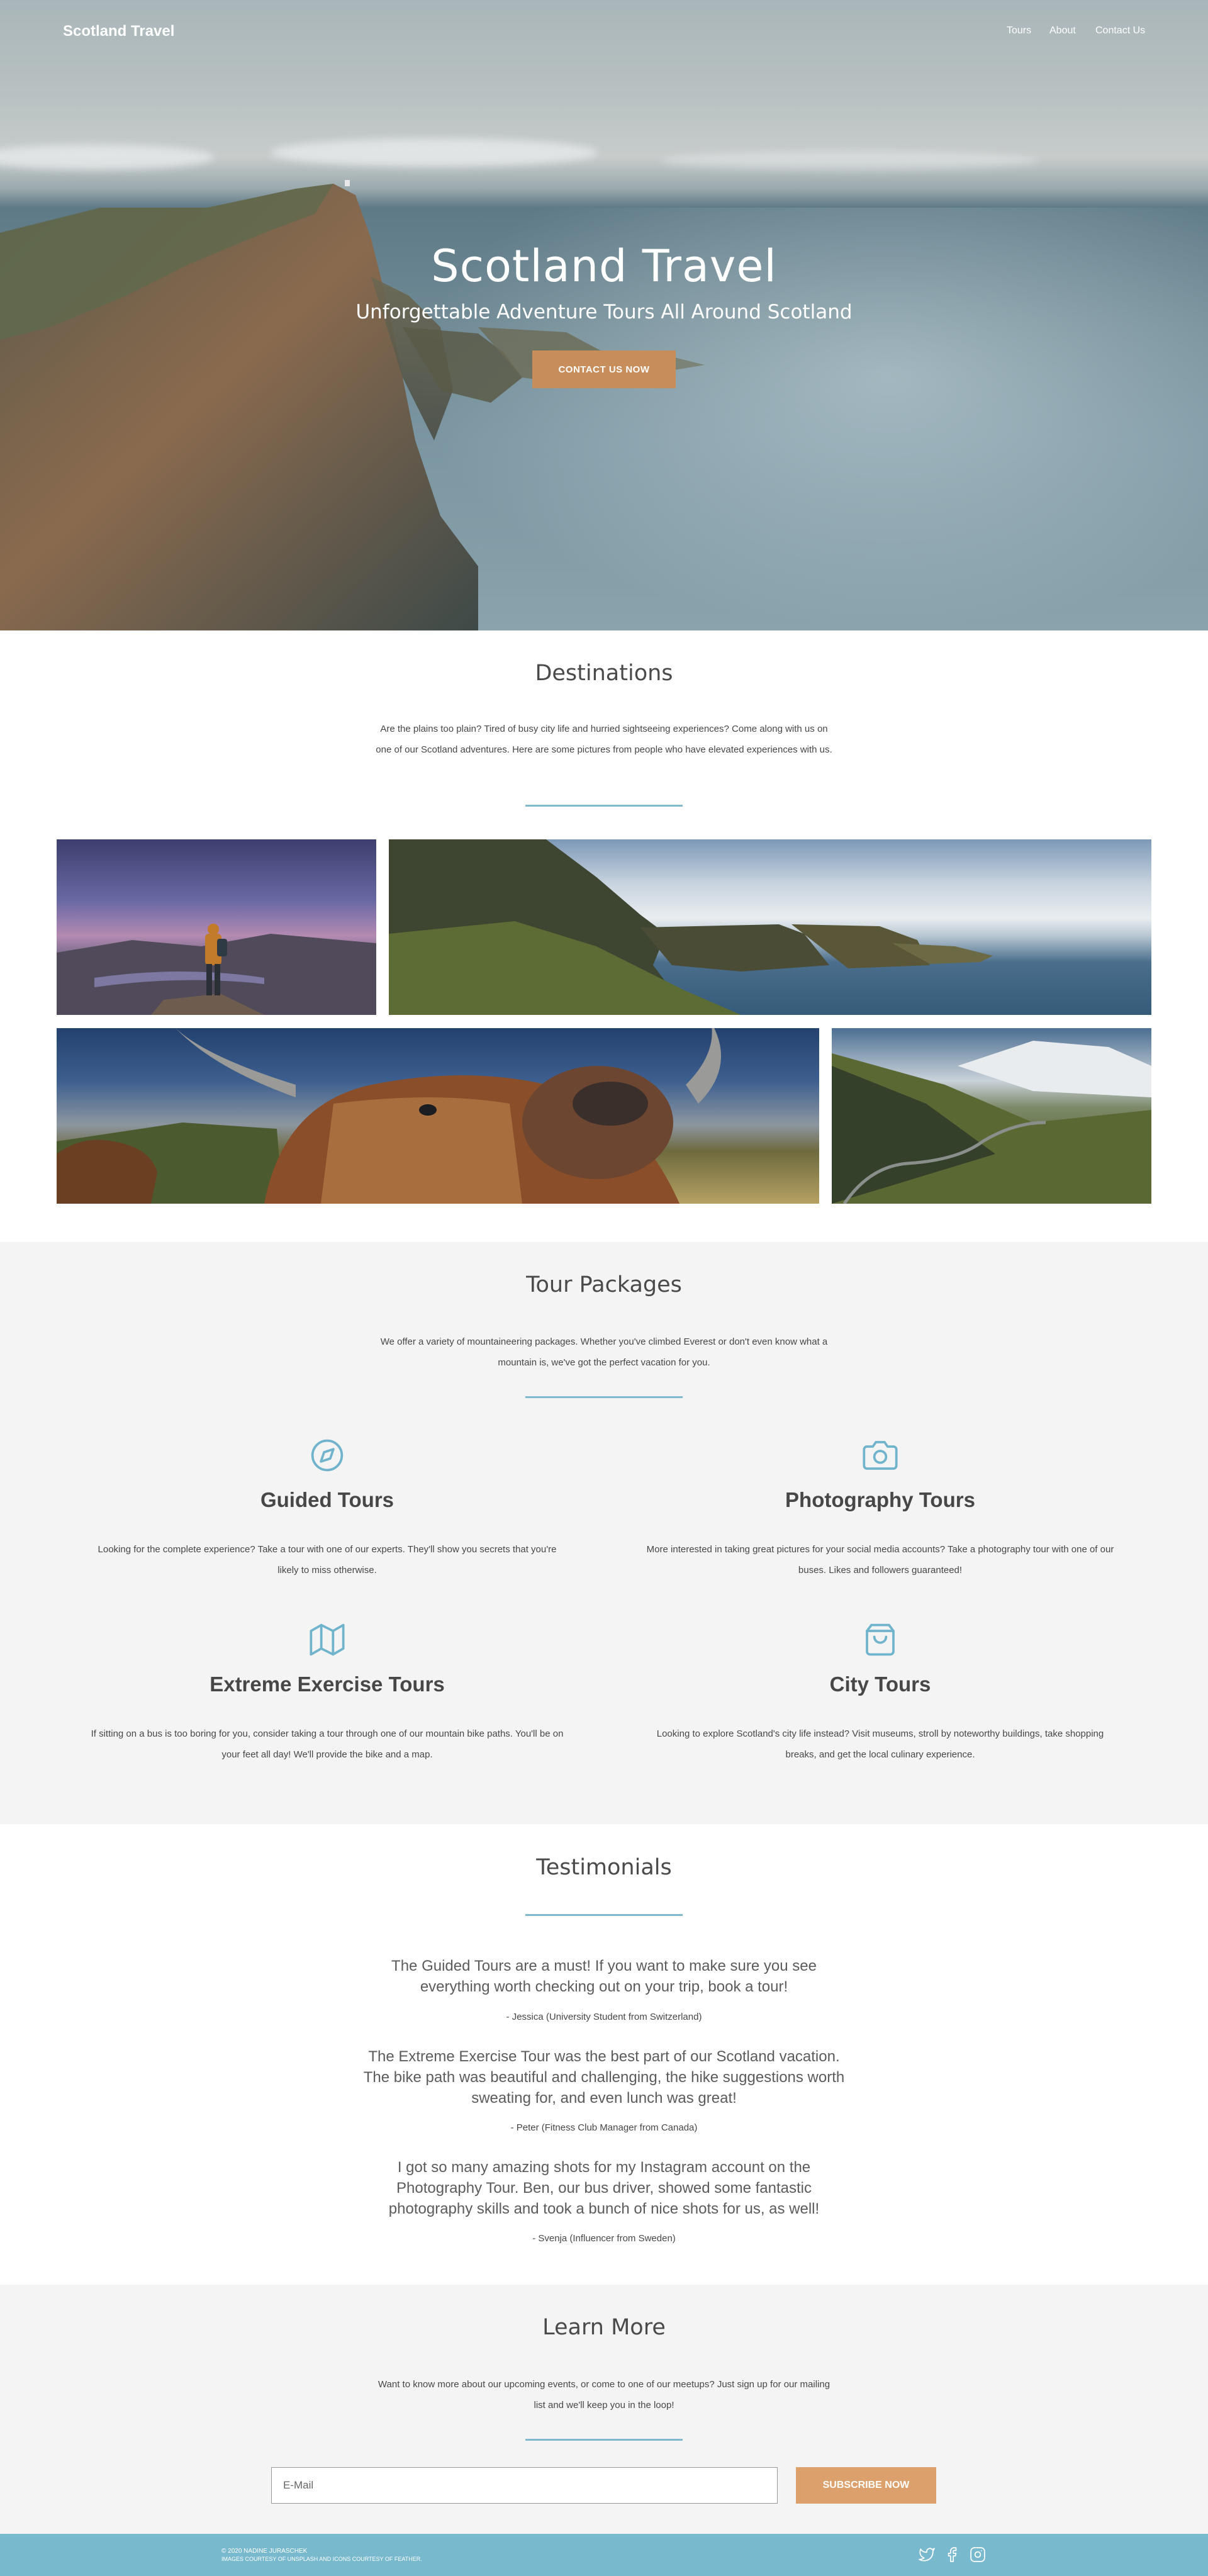  Describe the element at coordinates (604, 369) in the screenshot. I see `contact-us-button: CONTACT US NOW` at that location.